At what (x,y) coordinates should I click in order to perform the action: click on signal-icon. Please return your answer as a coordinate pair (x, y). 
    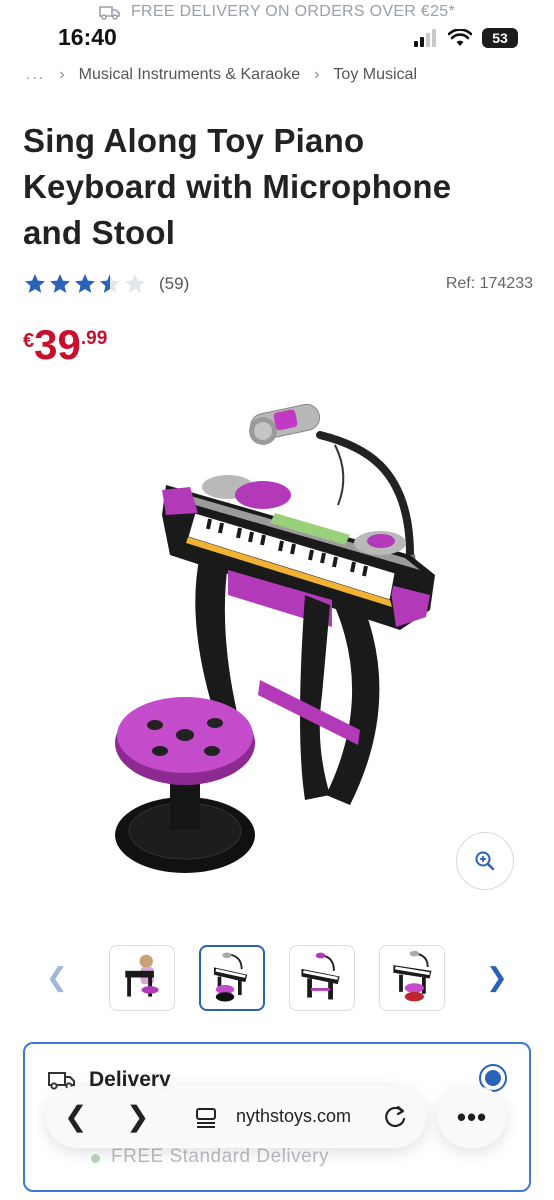
    Looking at the image, I should click on (425, 38).